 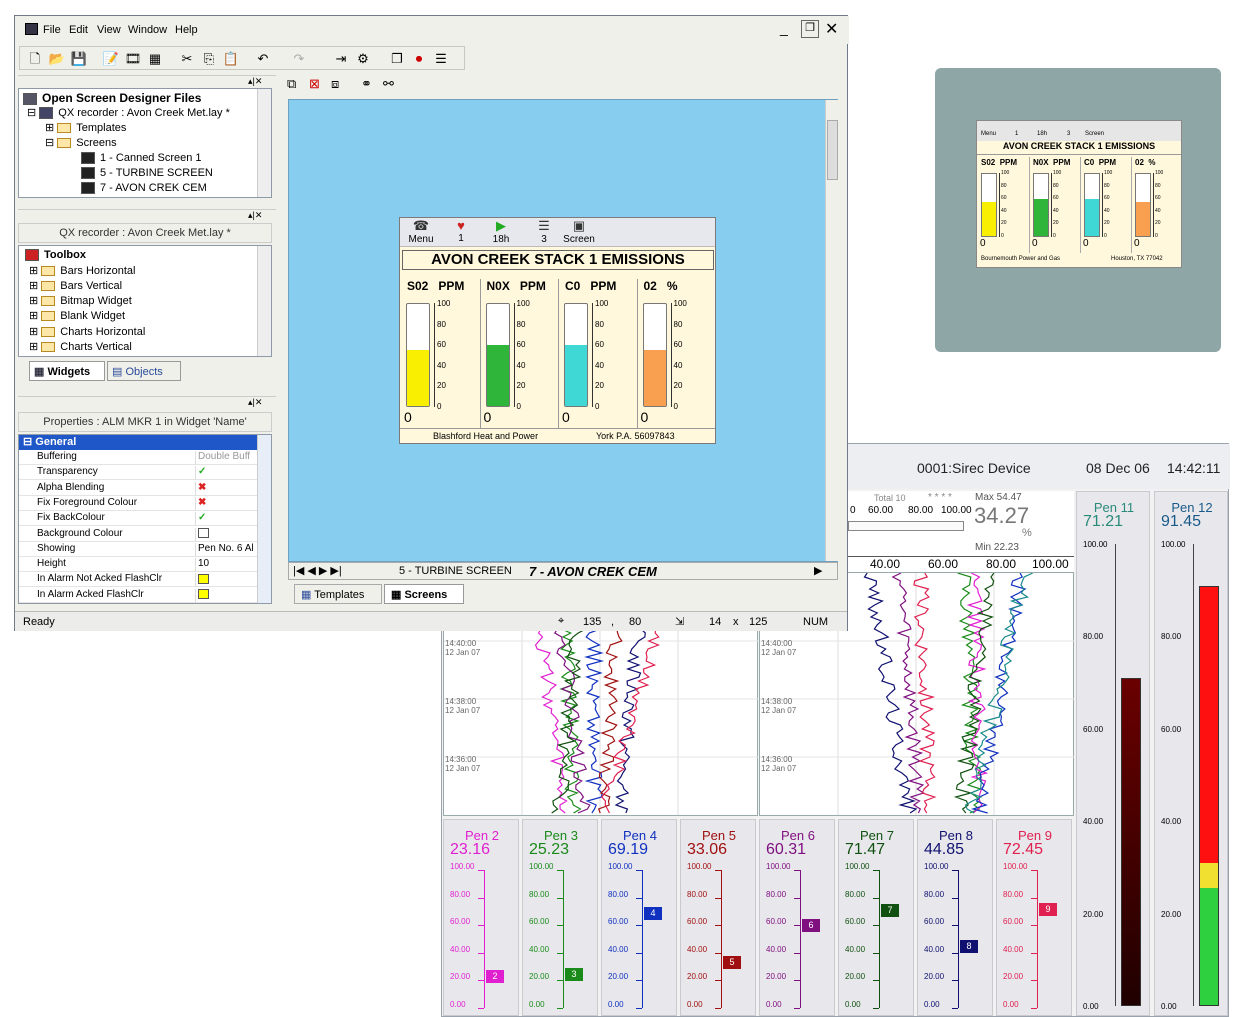 What do you see at coordinates (67, 371) in the screenshot?
I see `tab-widgets: ▦ Widgets` at bounding box center [67, 371].